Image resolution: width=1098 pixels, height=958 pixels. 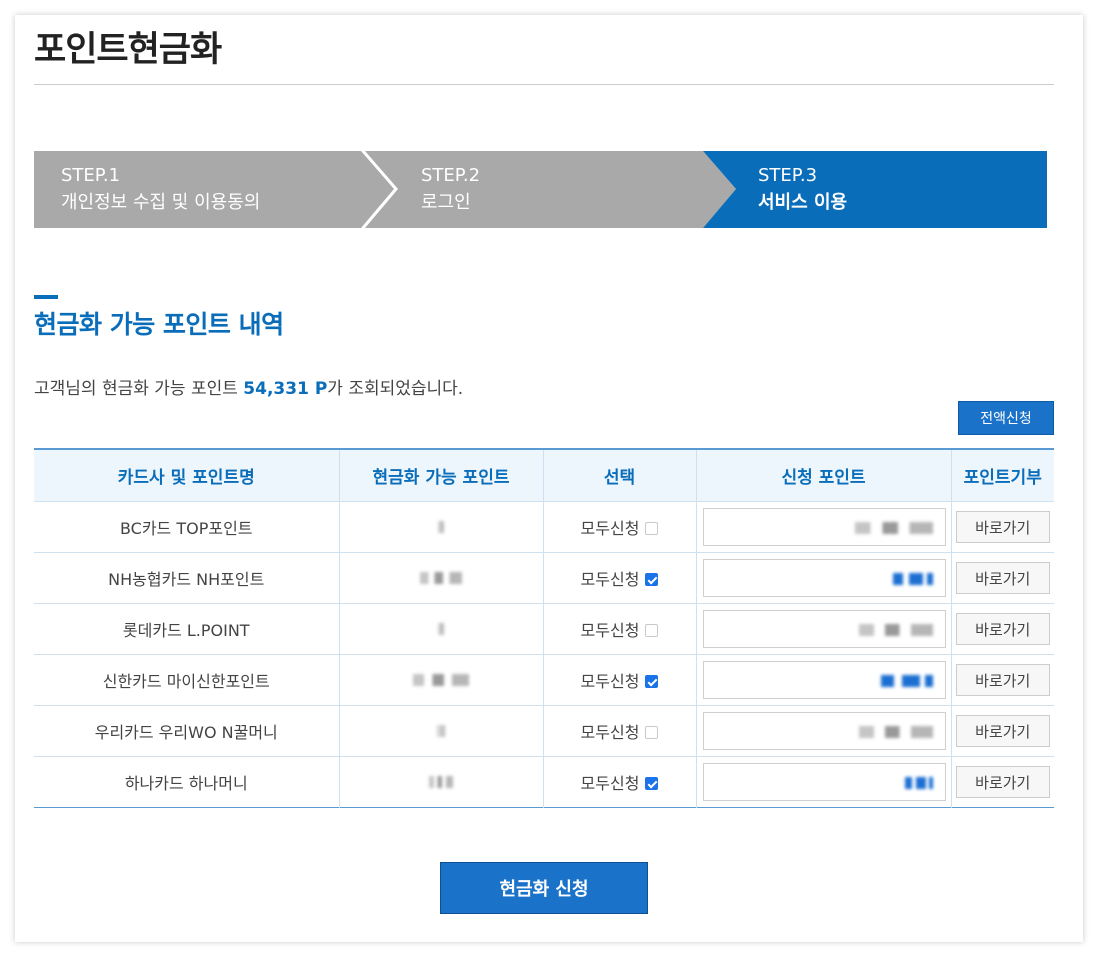 I want to click on card-point-name: NH농협카드 NH포인트, so click(x=186, y=578).